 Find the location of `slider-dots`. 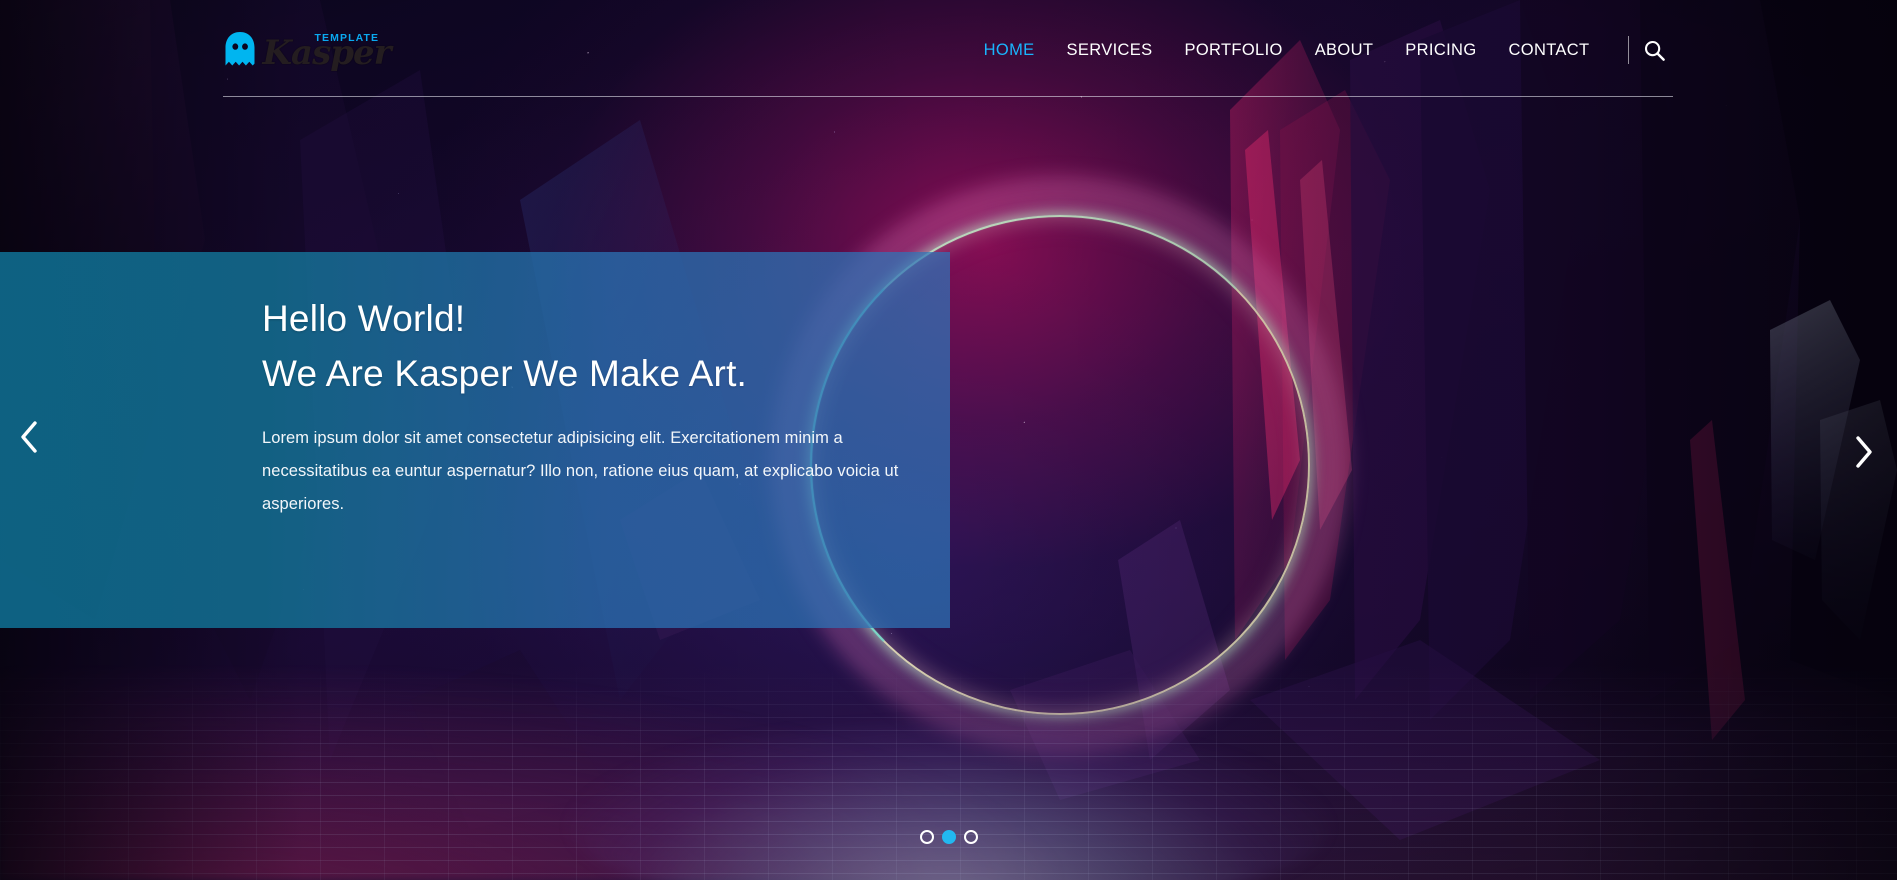

slider-dots is located at coordinates (948, 837).